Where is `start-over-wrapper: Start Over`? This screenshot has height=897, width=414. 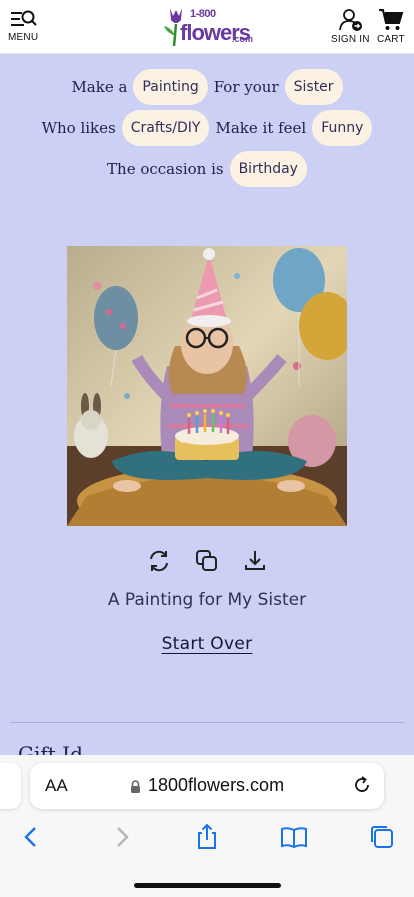 start-over-wrapper: Start Over is located at coordinates (207, 644).